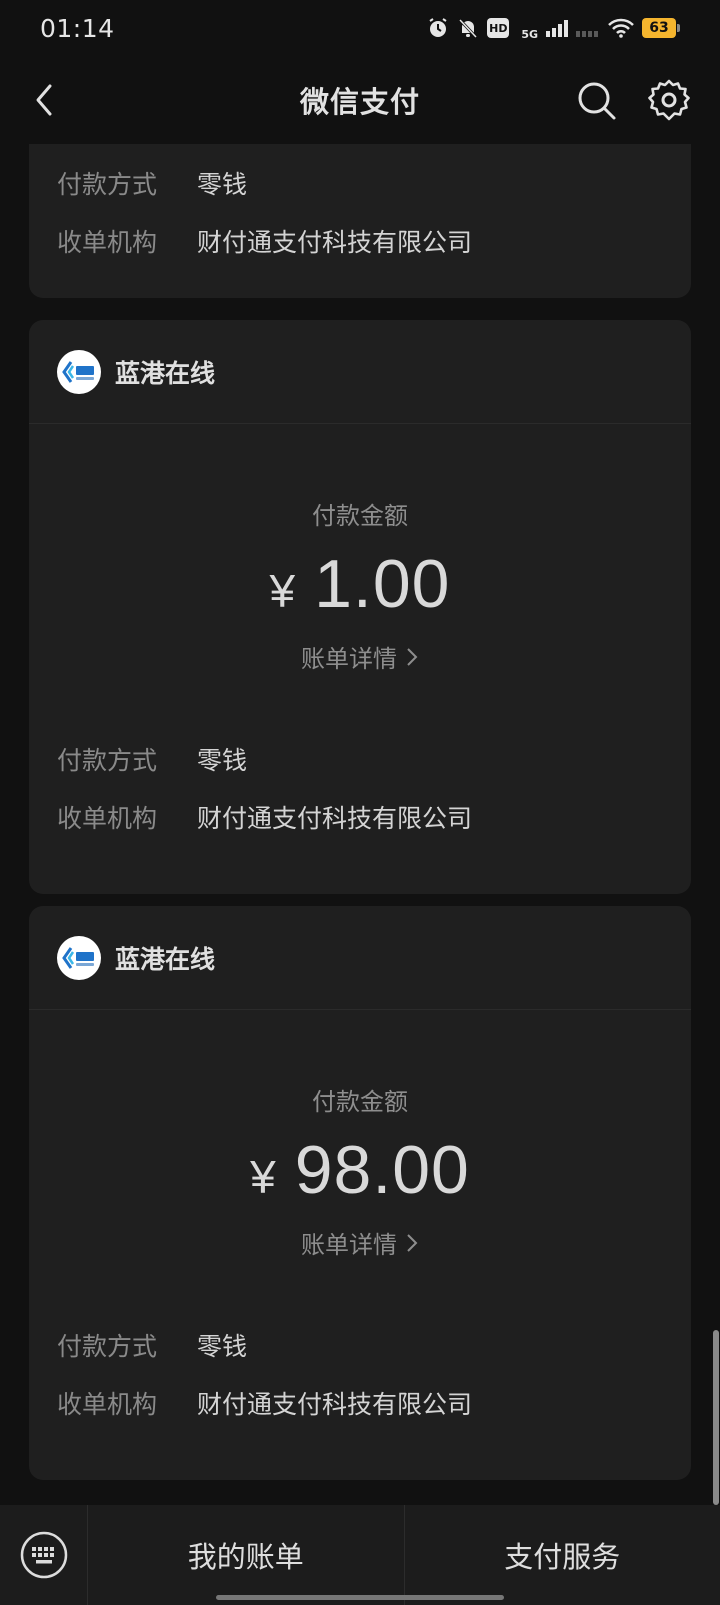  What do you see at coordinates (659, 28) in the screenshot?
I see `battery-icon: 63` at bounding box center [659, 28].